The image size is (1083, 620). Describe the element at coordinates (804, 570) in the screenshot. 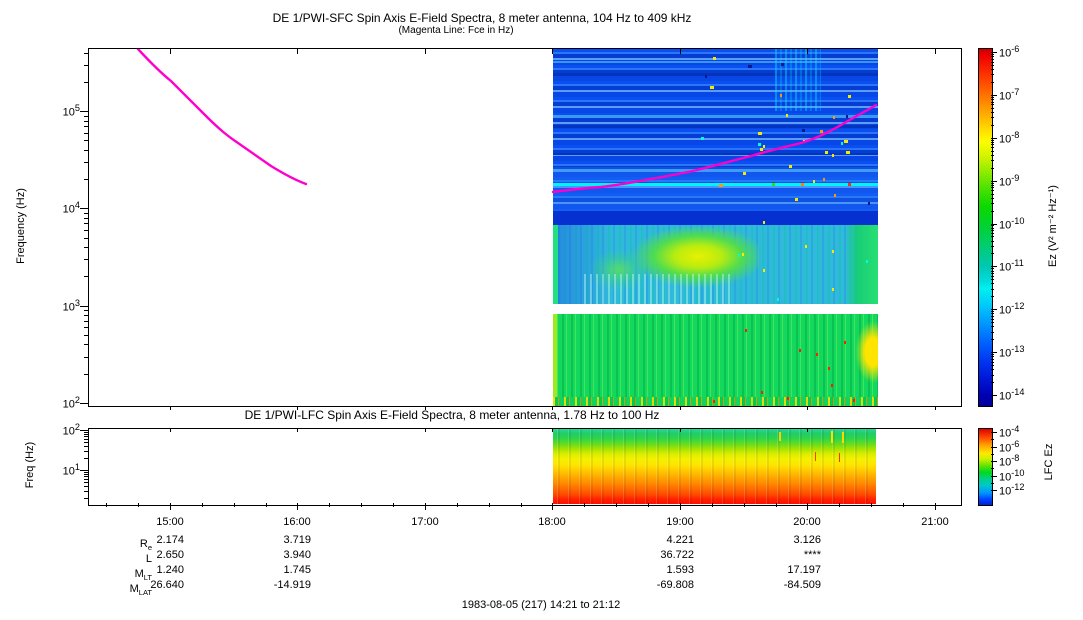

I see `ephemeris-value: 17.197` at that location.